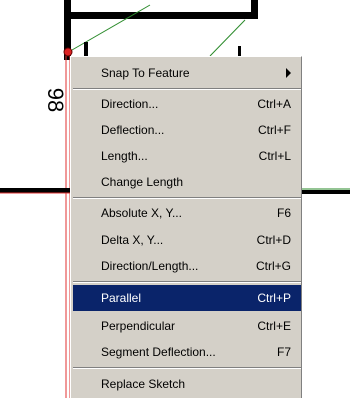  What do you see at coordinates (187, 104) in the screenshot?
I see `menu-item-direction: Direction... Ctrl+A` at bounding box center [187, 104].